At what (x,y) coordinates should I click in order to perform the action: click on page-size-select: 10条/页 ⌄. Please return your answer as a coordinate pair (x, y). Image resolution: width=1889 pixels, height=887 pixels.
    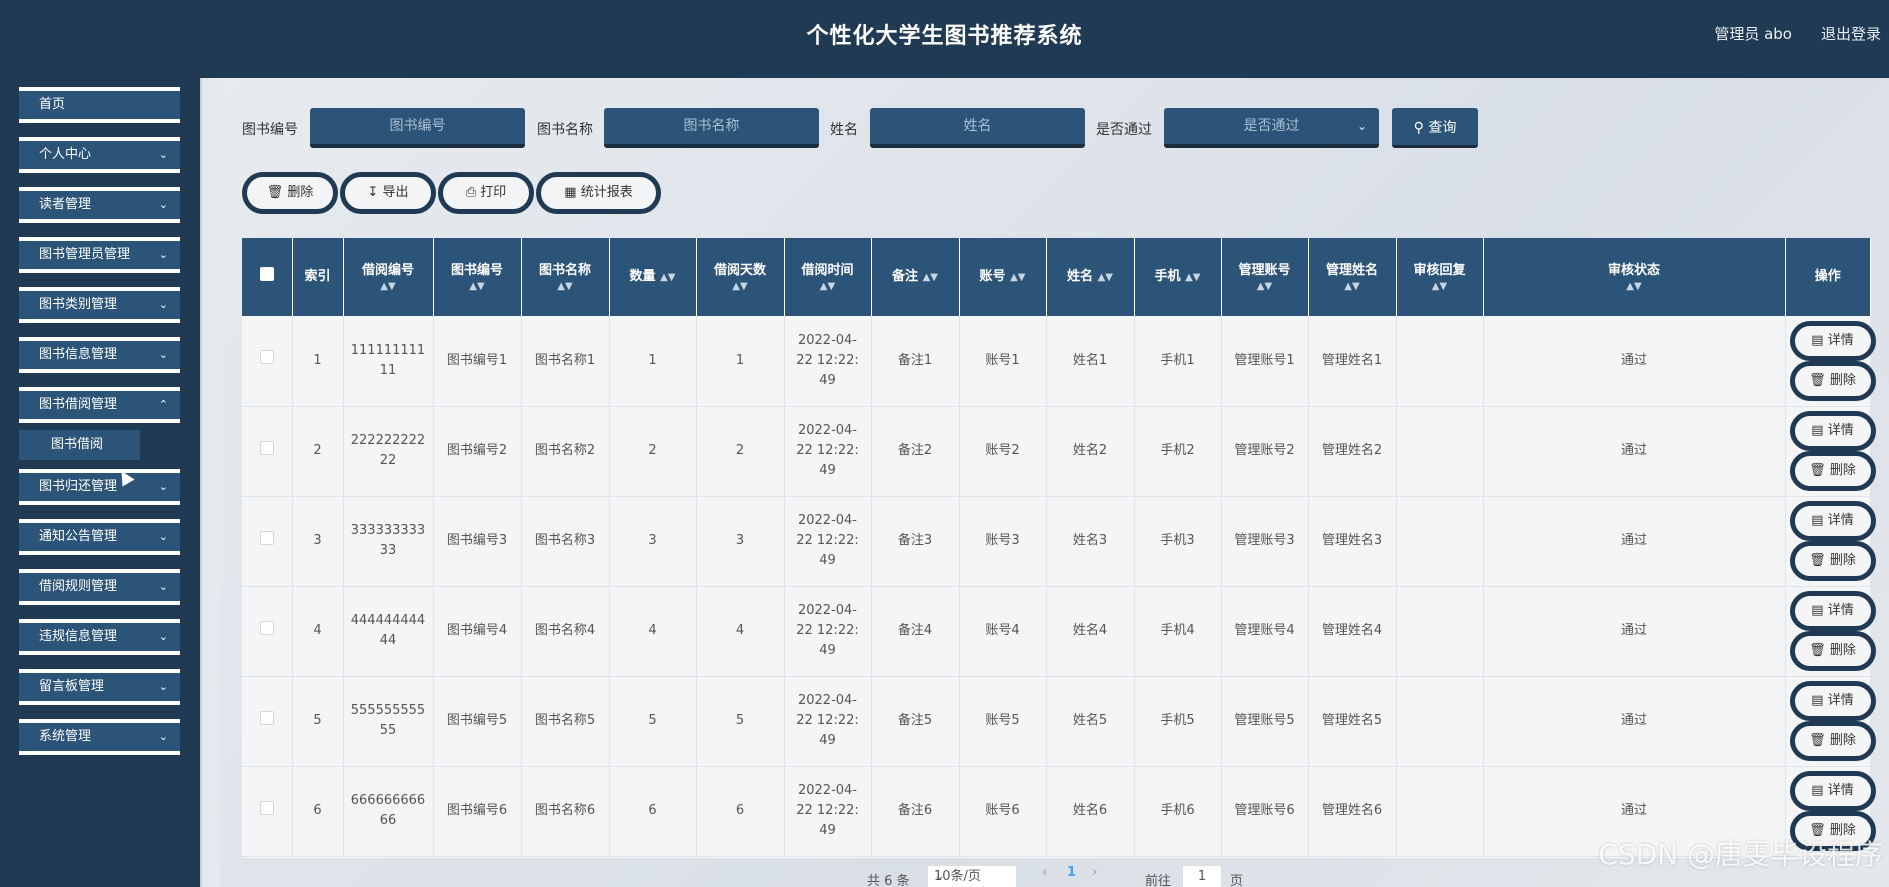
    Looking at the image, I should click on (972, 876).